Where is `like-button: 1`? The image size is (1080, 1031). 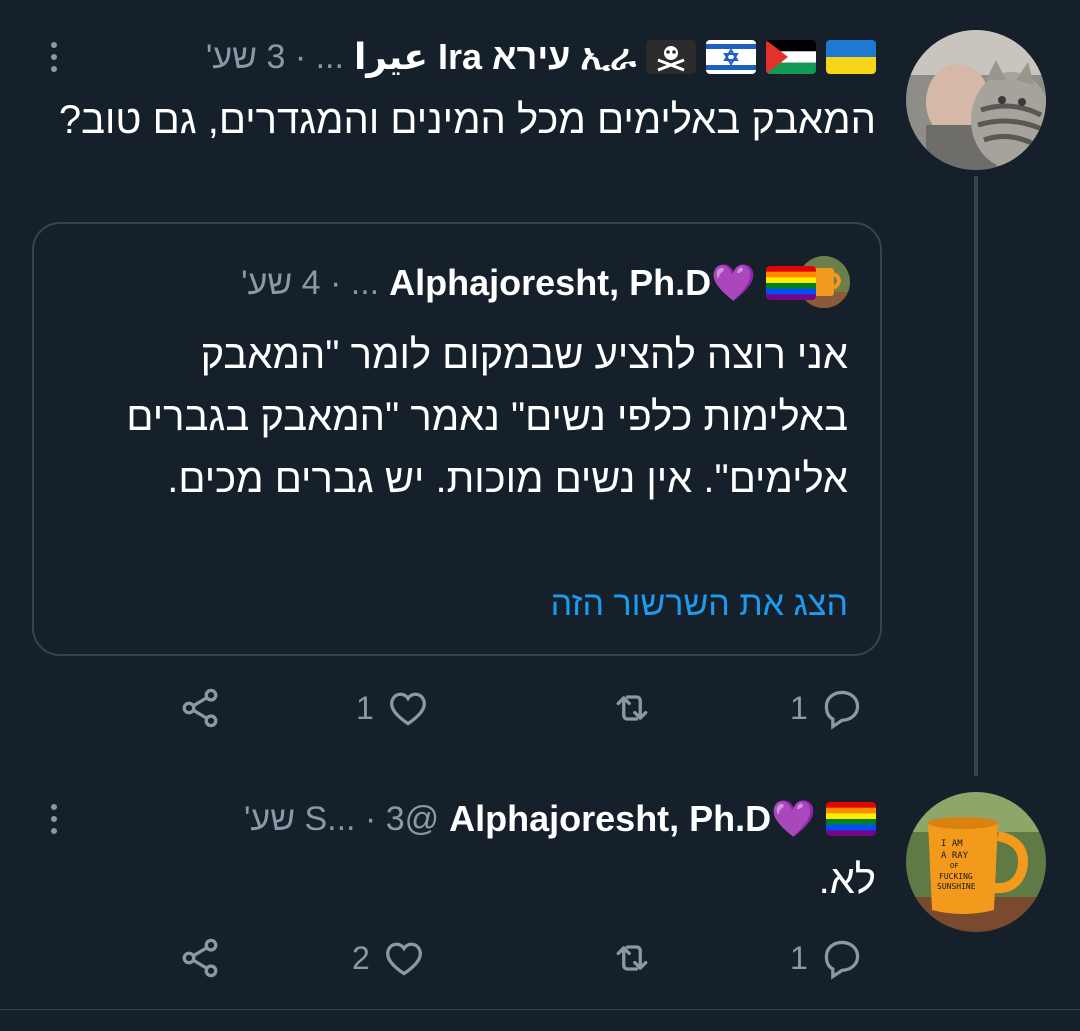
like-button: 1 is located at coordinates (393, 708).